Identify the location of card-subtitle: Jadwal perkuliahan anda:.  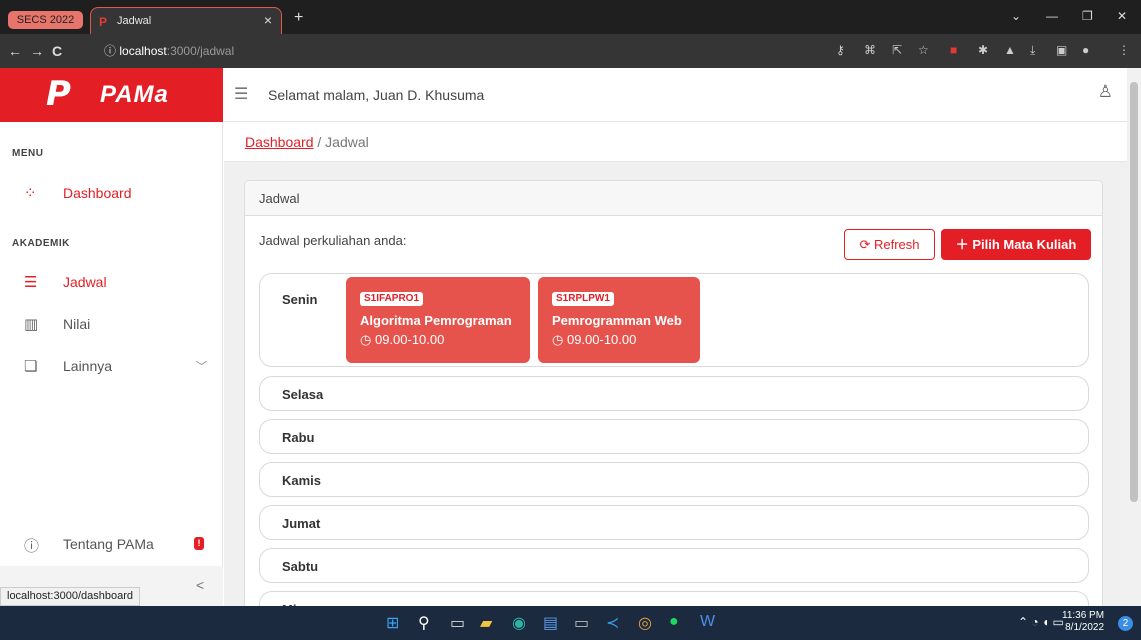
(333, 240).